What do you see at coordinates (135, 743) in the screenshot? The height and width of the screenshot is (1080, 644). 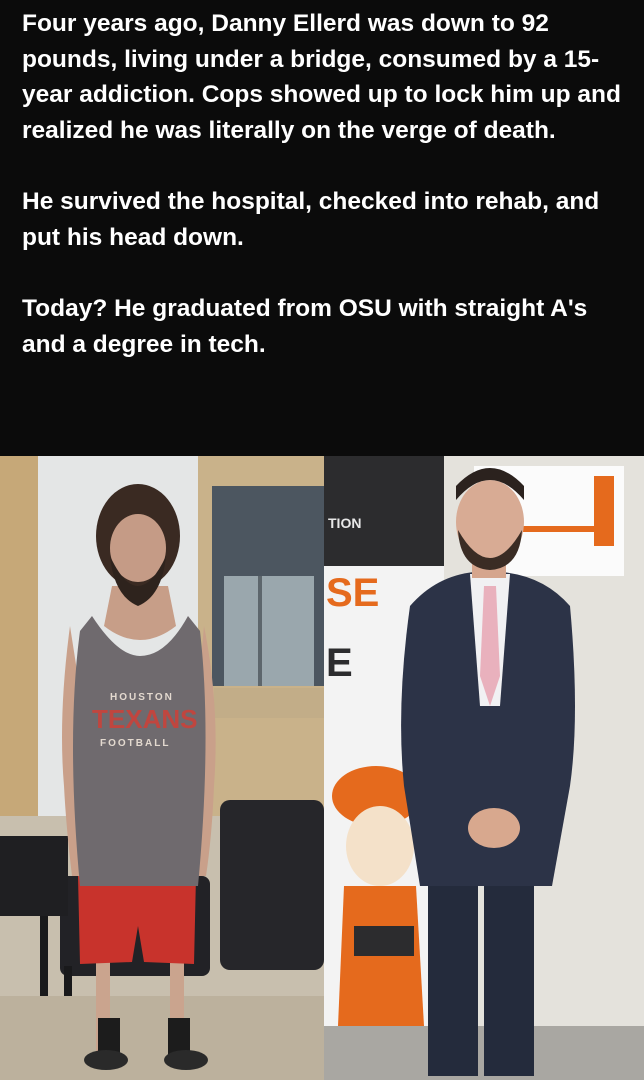 I see `shirt-text-football: FOOTBALL` at bounding box center [135, 743].